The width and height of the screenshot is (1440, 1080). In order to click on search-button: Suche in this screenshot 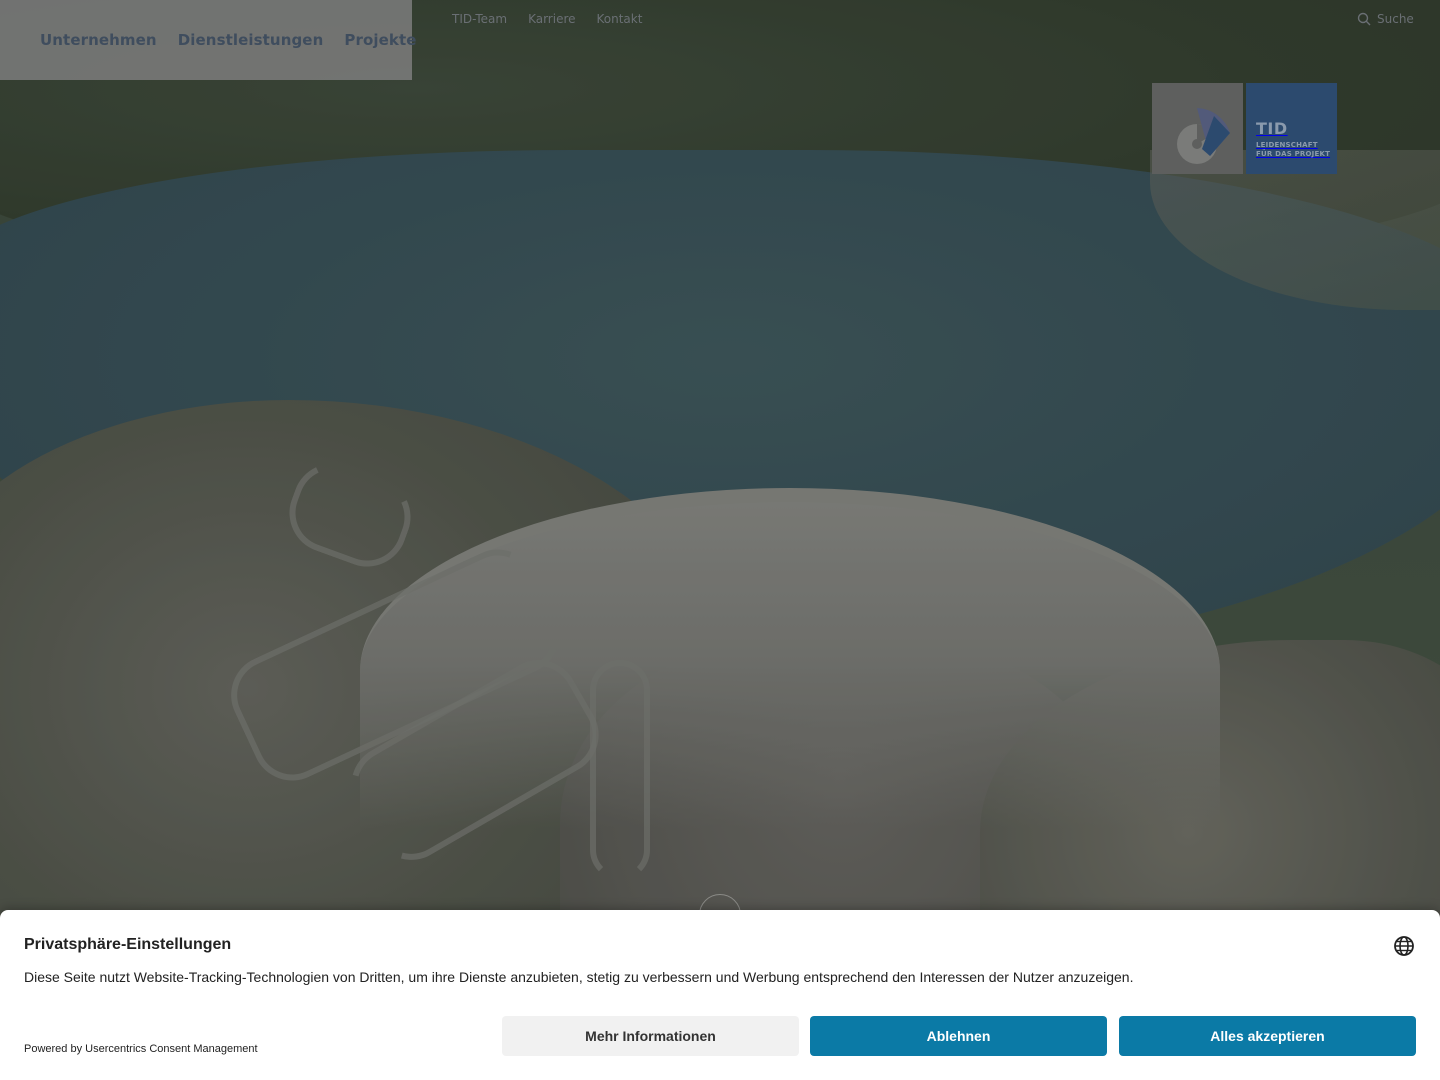, I will do `click(1385, 19)`.